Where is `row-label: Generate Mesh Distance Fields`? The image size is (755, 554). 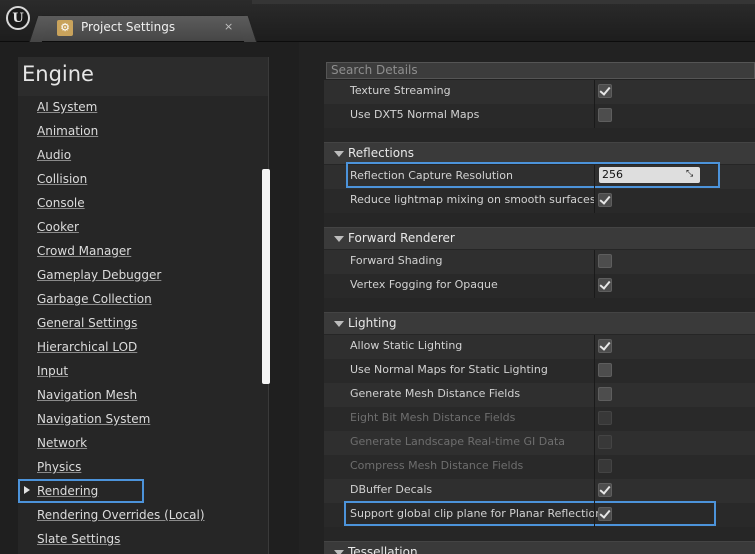 row-label: Generate Mesh Distance Fields is located at coordinates (435, 393).